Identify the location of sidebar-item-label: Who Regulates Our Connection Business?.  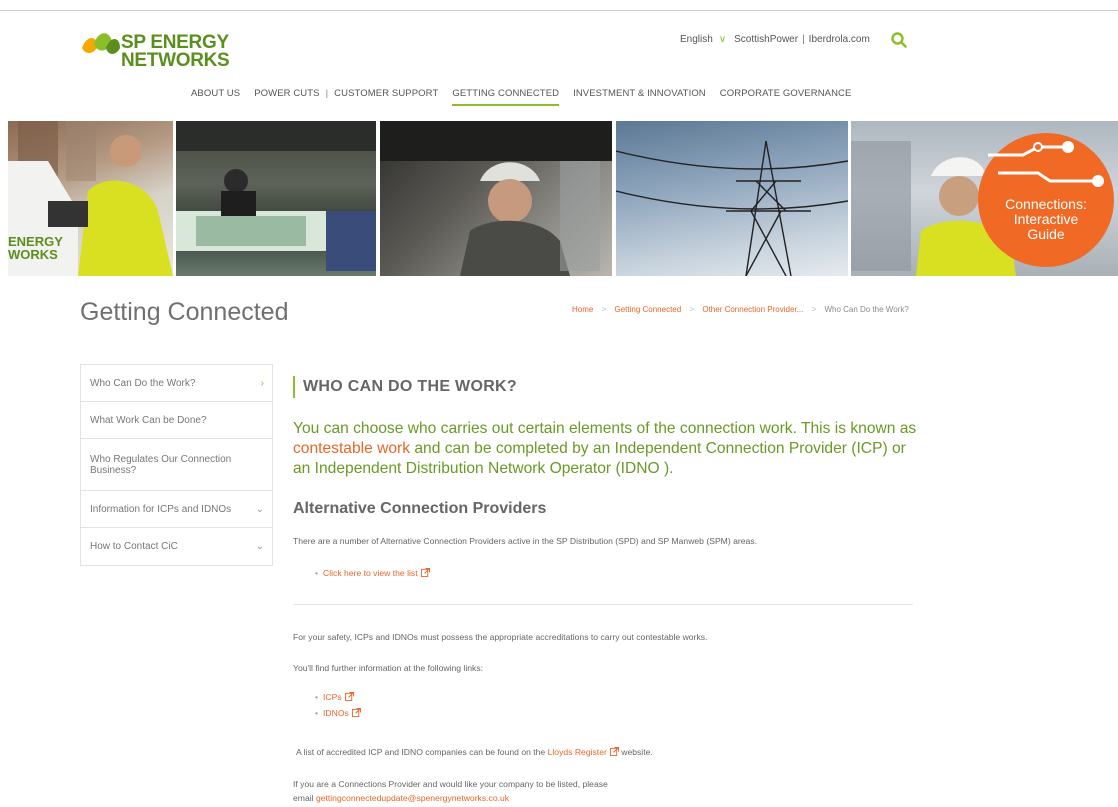
(161, 464).